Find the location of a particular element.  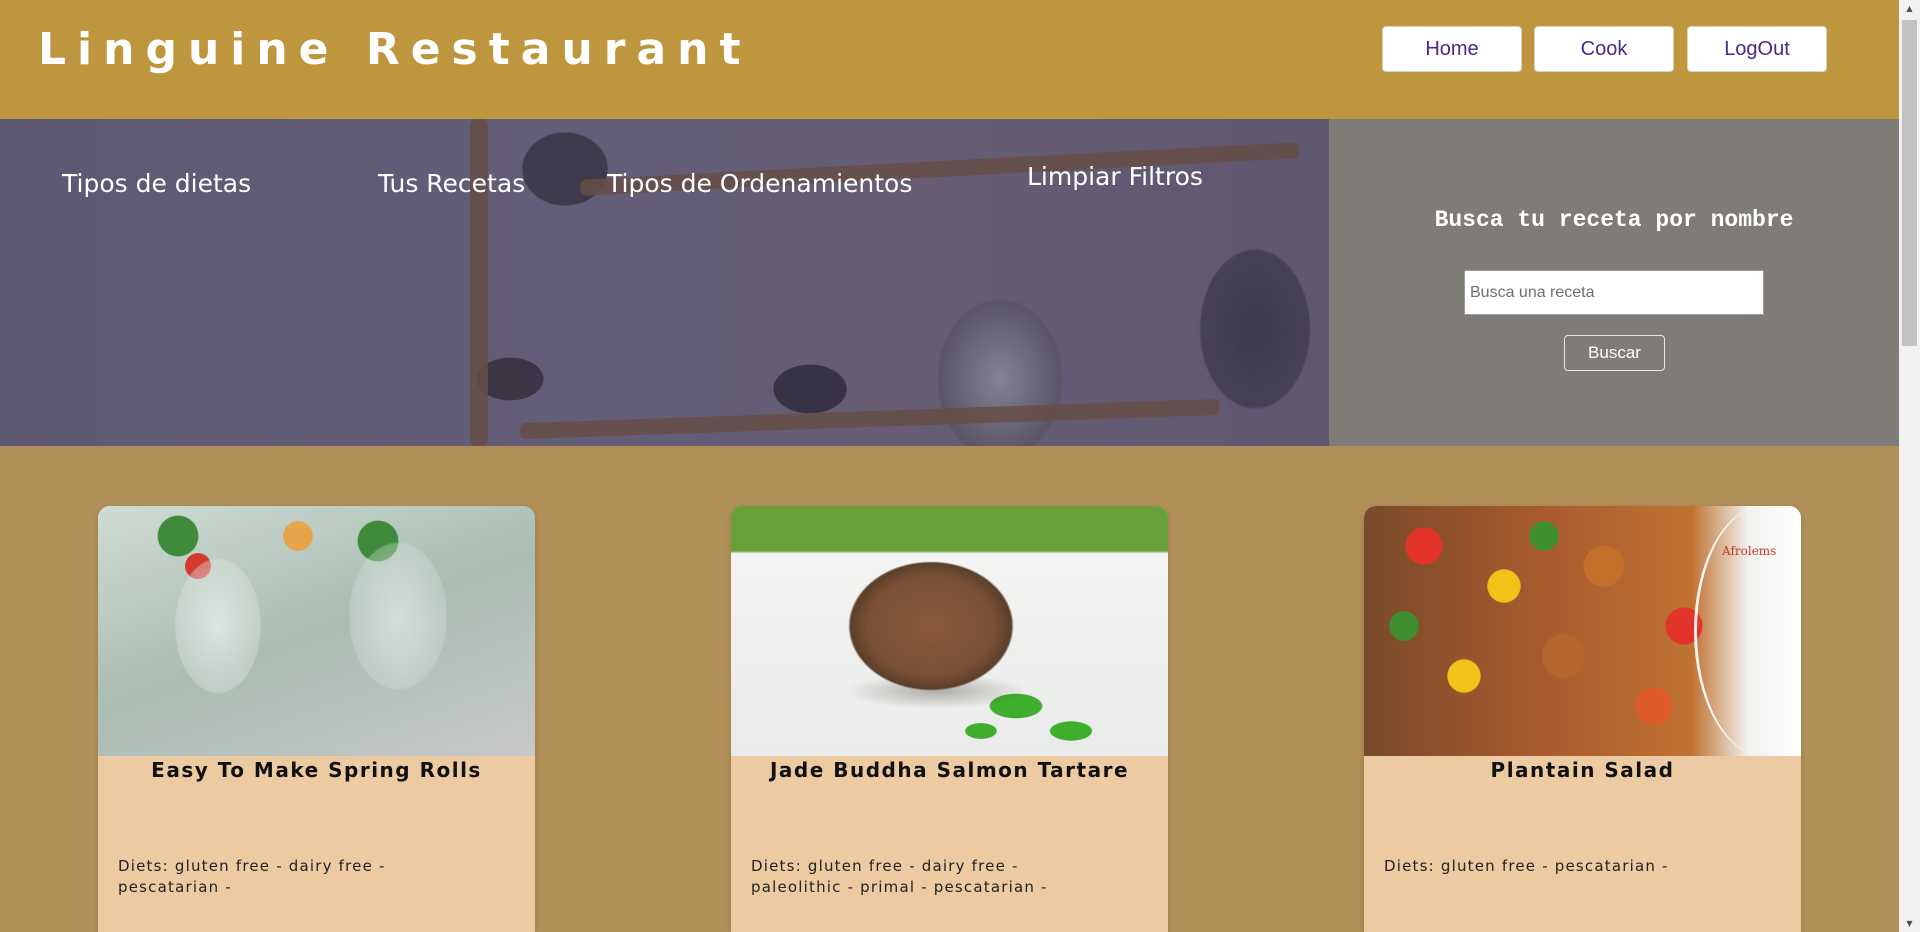

diet-types-dropdown: Tipos de dietas is located at coordinates (156, 183).